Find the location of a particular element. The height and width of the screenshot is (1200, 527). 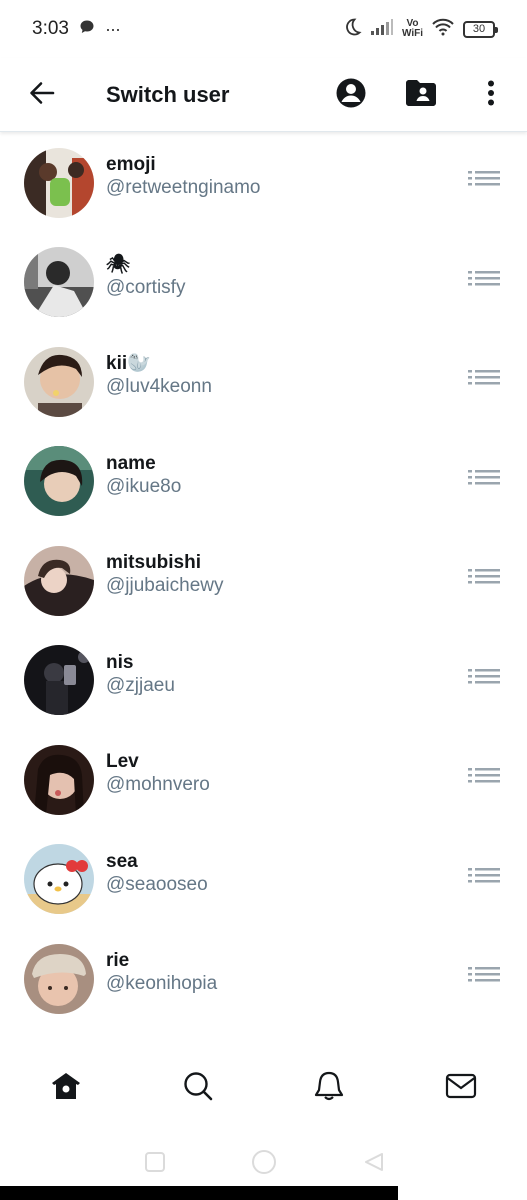

user-row: kii🦭 @luv4keonn is located at coordinates (263, 382).